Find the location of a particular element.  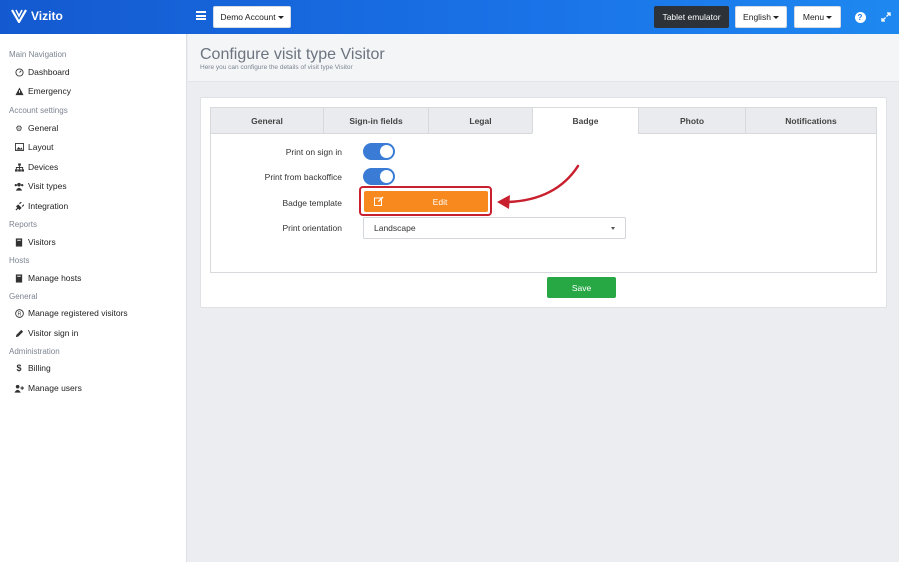

print-on-sign-in-label: Print on sign in is located at coordinates (313, 152).